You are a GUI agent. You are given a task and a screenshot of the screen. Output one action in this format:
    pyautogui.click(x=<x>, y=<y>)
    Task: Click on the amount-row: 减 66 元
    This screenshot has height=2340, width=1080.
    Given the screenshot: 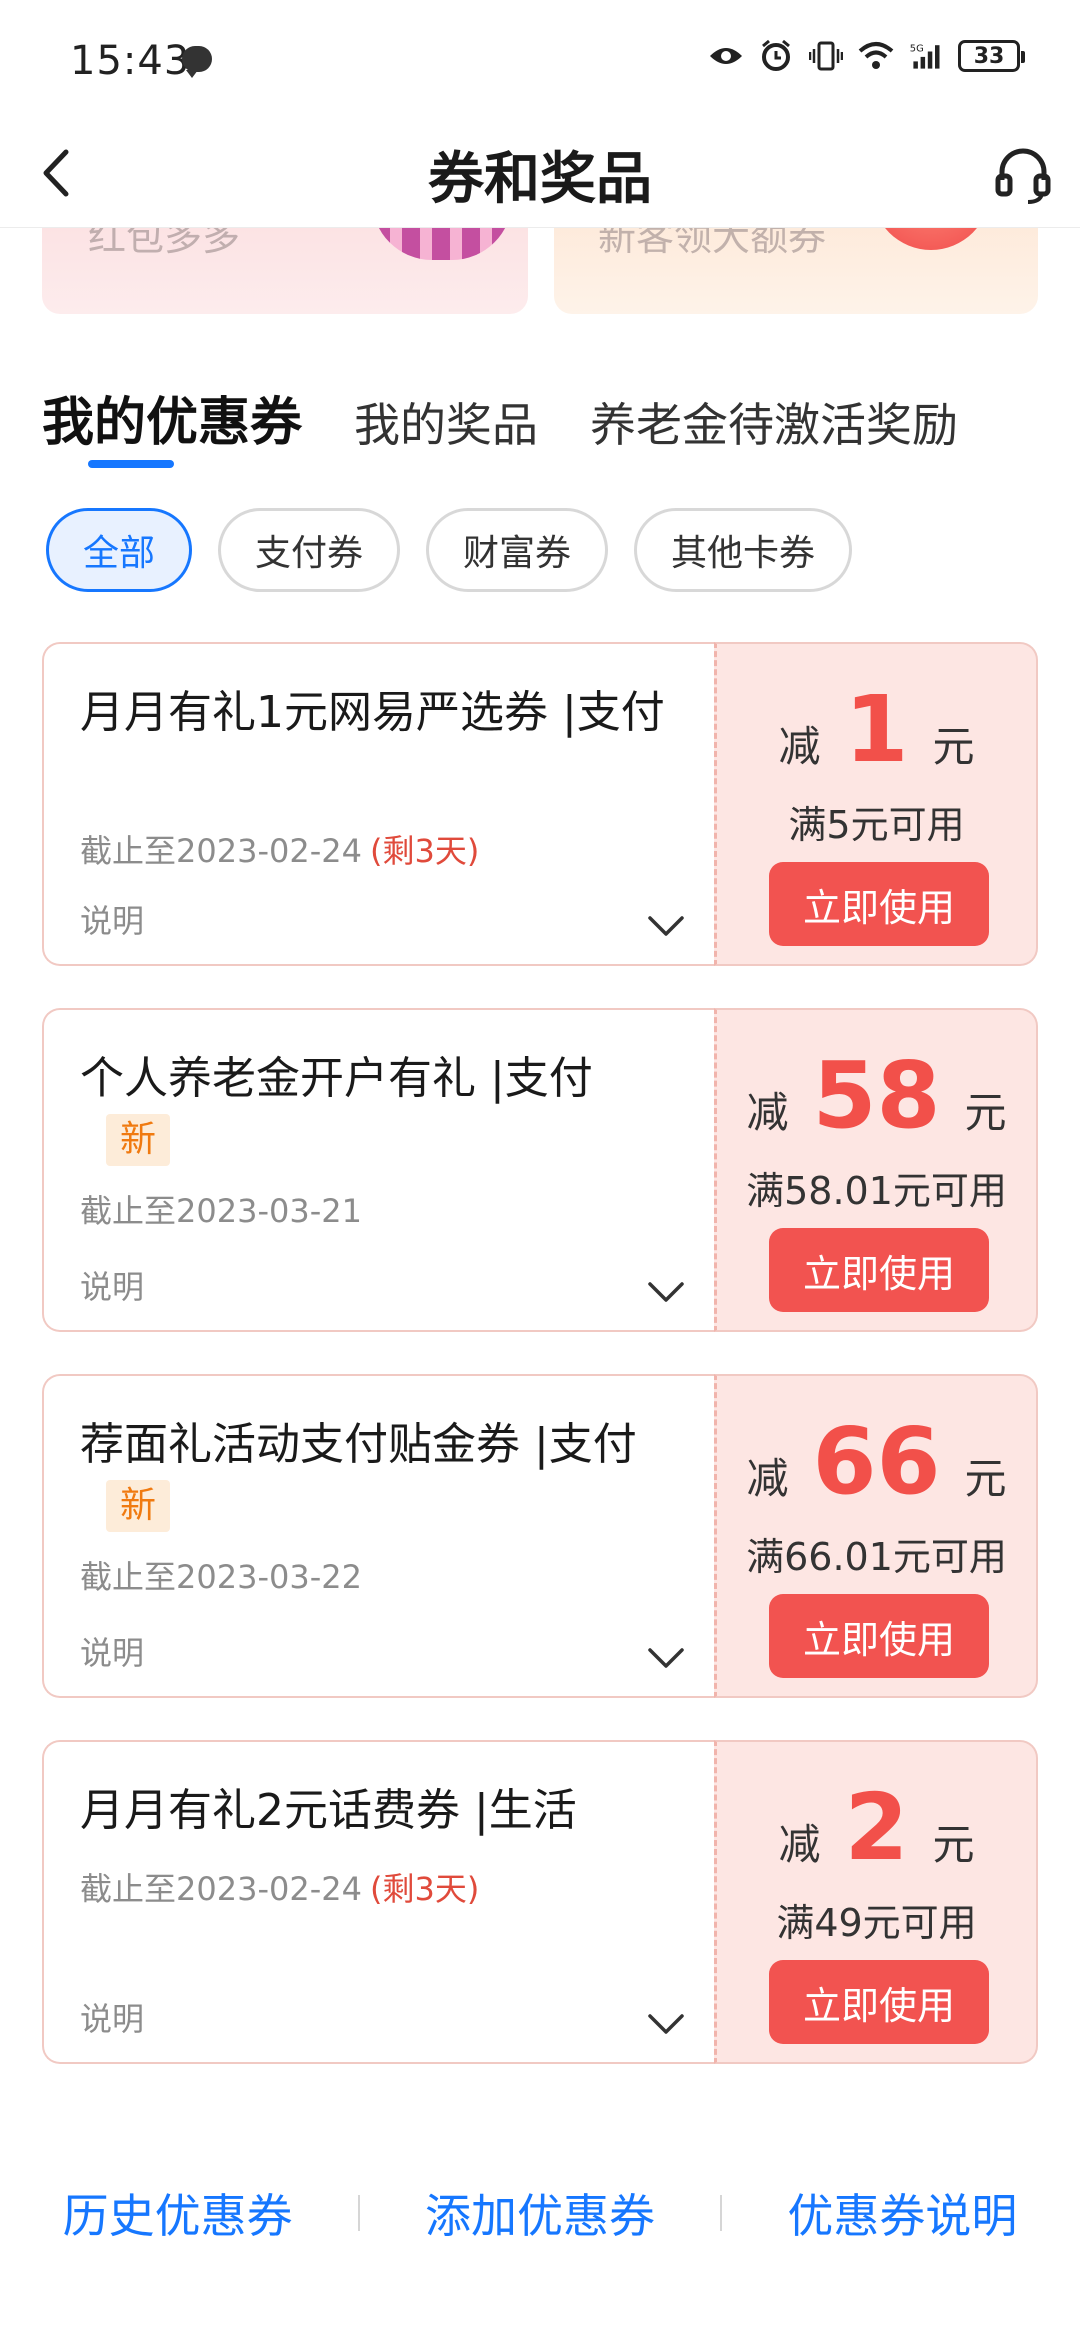 What is the action you would take?
    pyautogui.click(x=876, y=1461)
    